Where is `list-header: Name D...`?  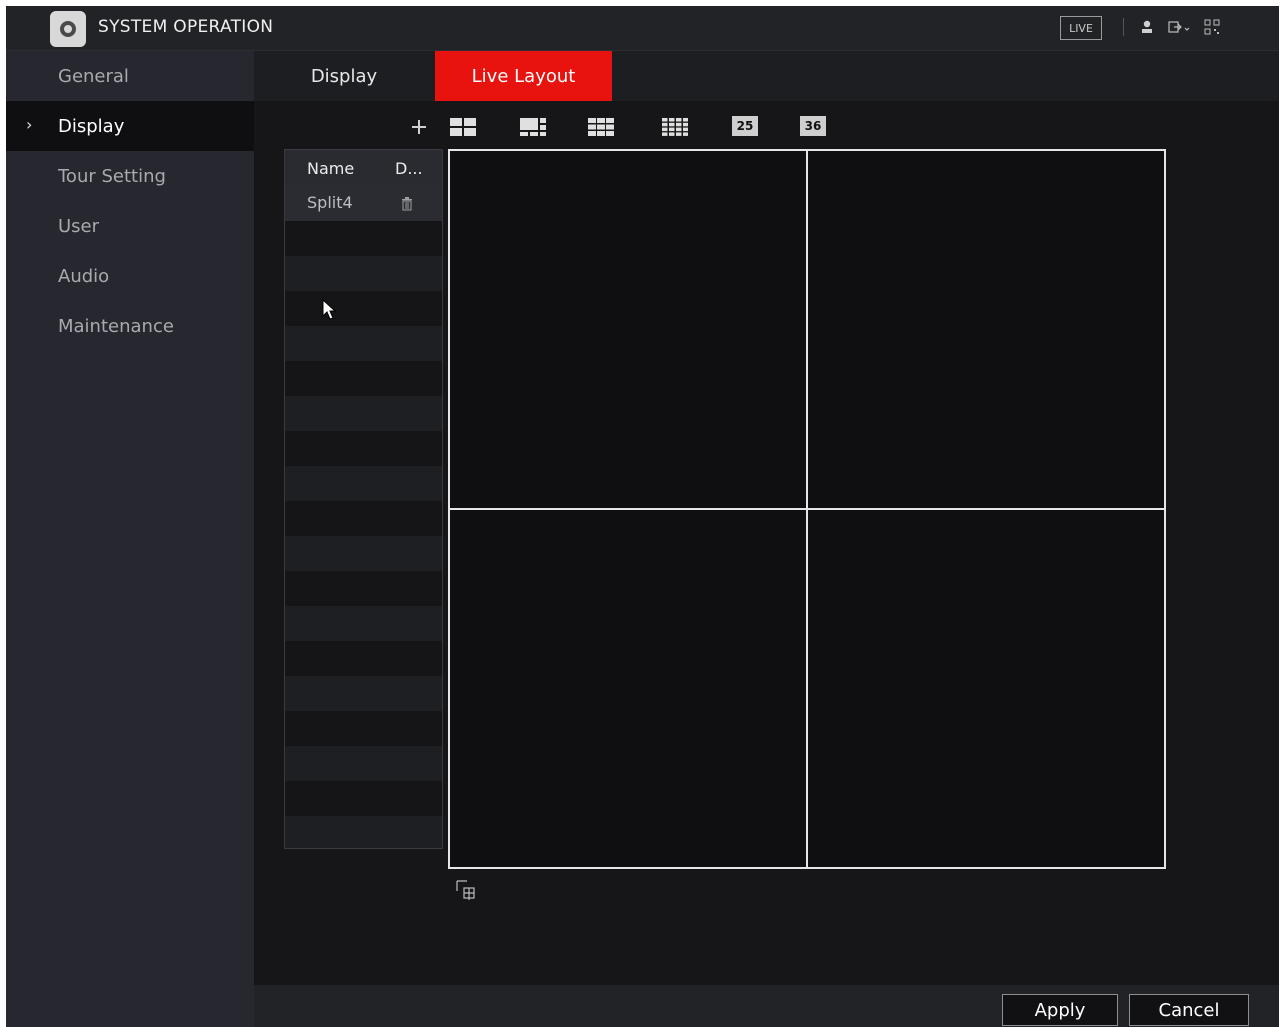
list-header: Name D... is located at coordinates (363, 168).